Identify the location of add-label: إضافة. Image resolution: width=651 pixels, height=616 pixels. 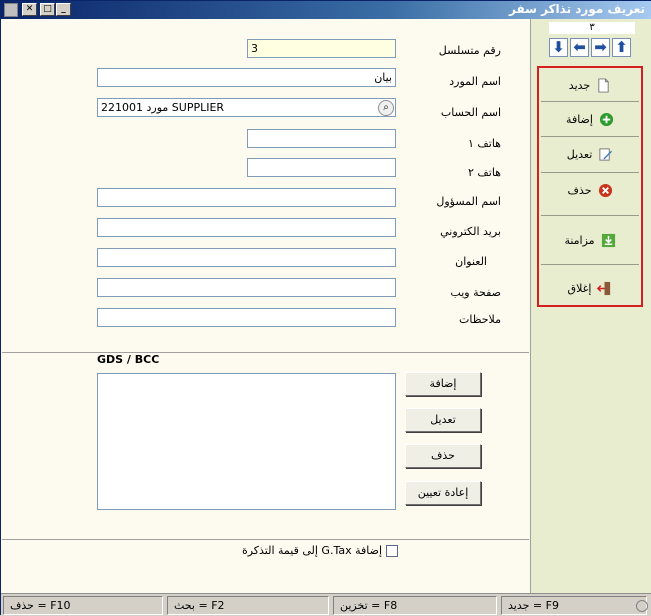
(579, 119).